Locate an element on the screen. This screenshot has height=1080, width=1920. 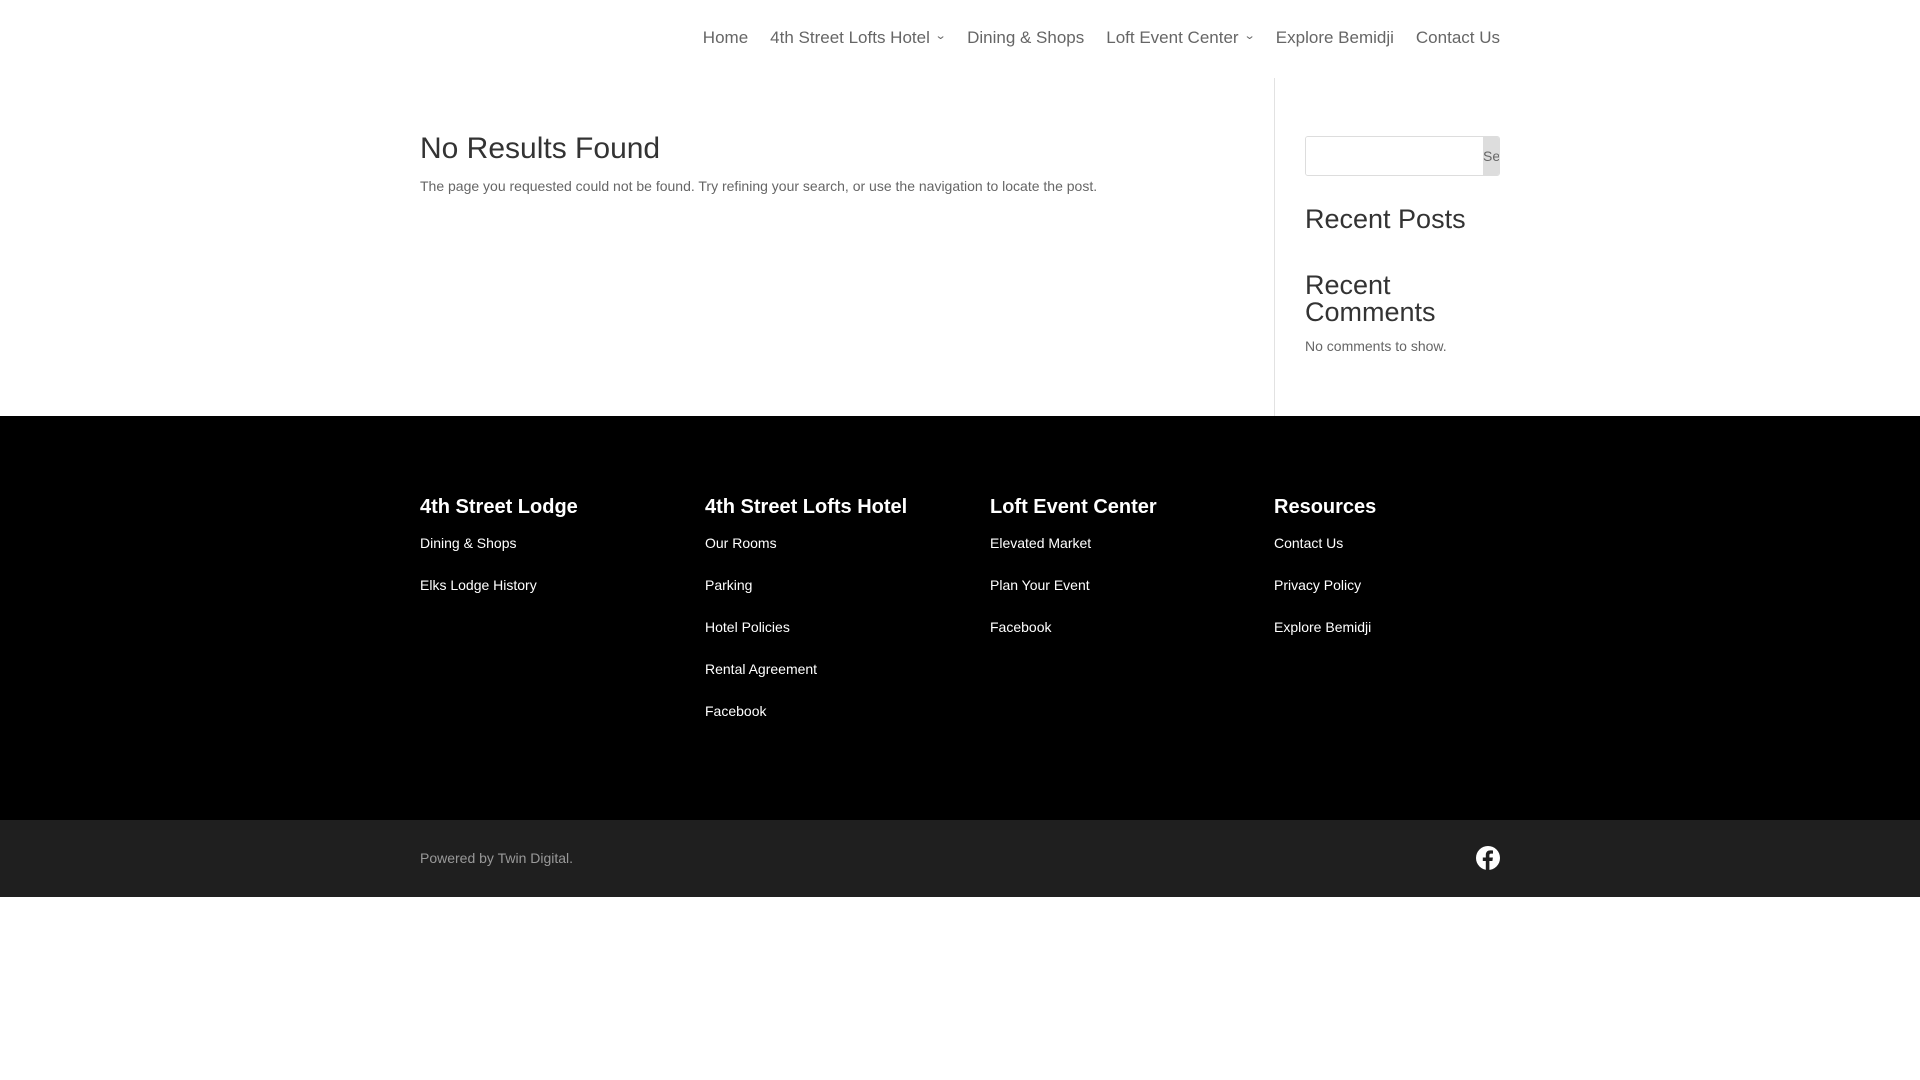
nav-item-label: Home is located at coordinates (725, 37).